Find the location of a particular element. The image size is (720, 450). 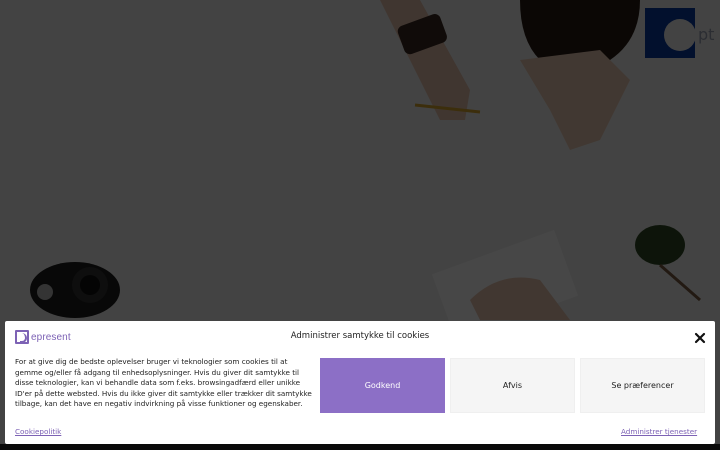

preferences-button: Se præferencer is located at coordinates (642, 385).